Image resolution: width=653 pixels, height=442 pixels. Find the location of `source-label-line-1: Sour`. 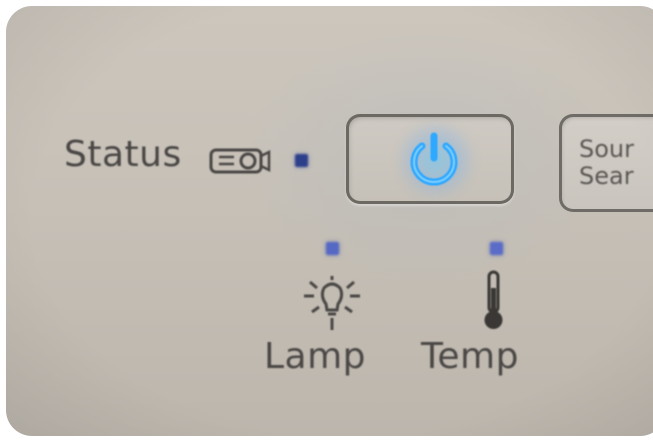

source-label-line-1: Sour is located at coordinates (606, 149).